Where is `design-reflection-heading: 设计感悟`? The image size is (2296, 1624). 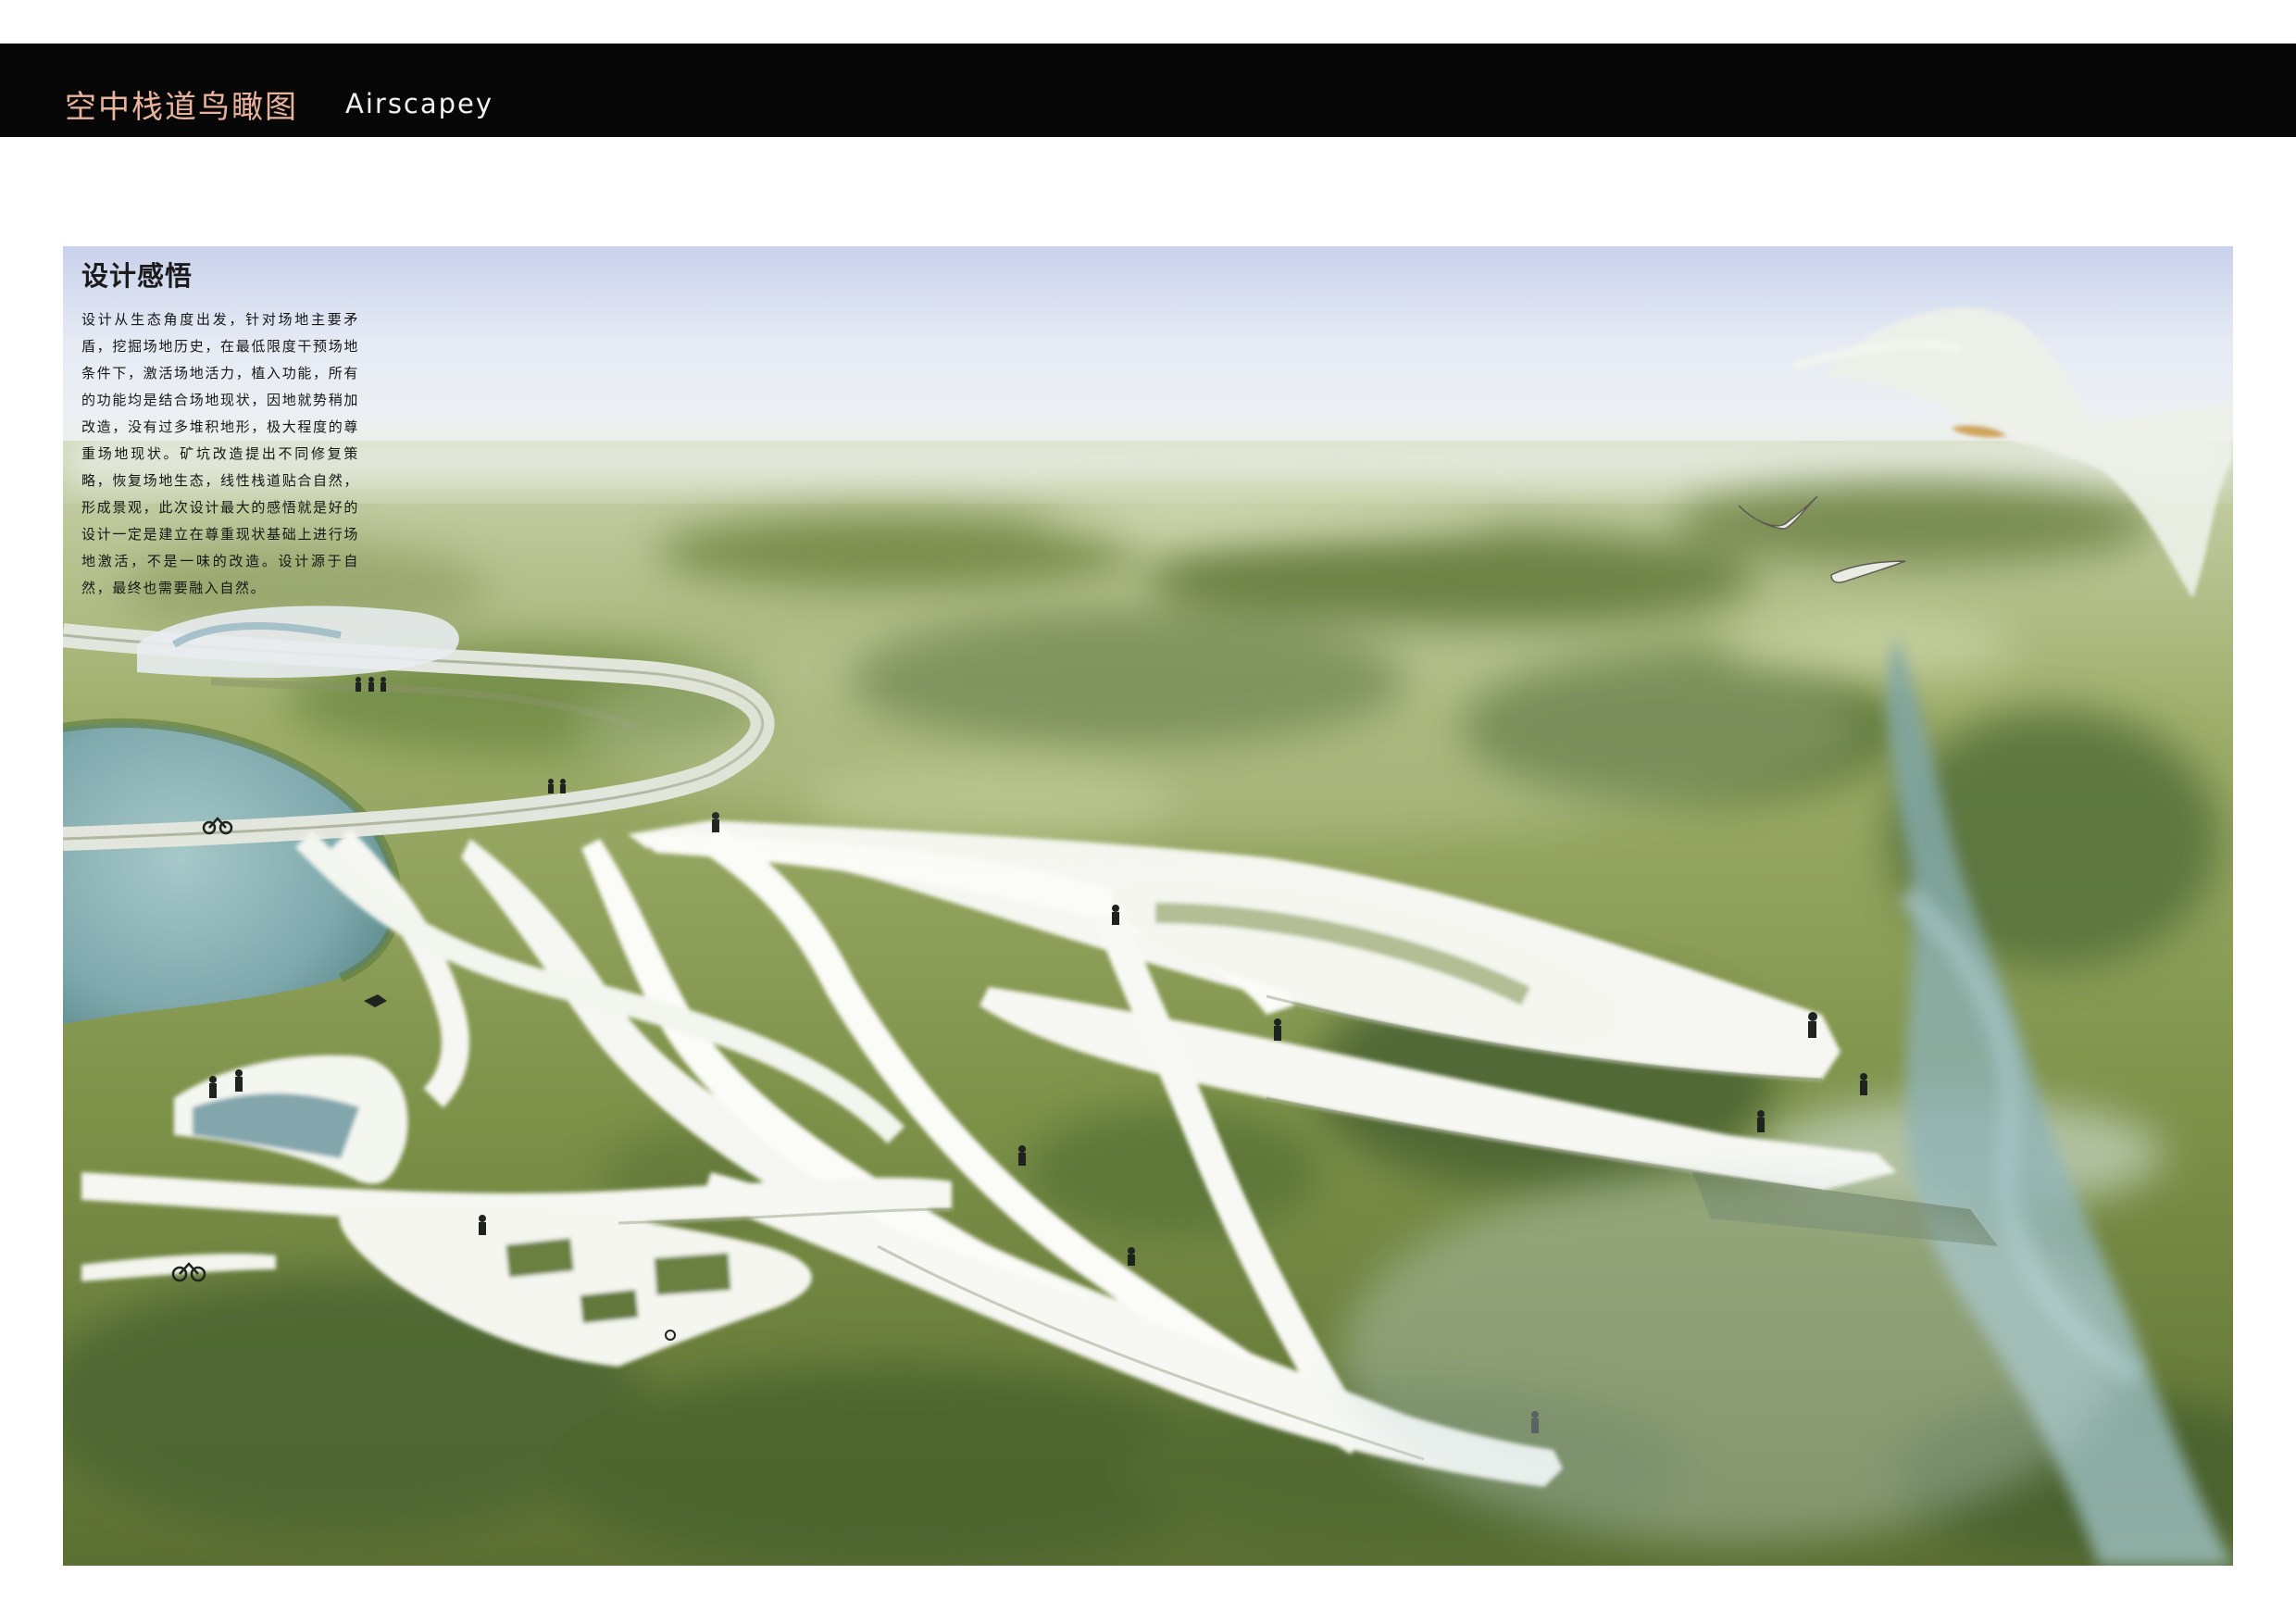 design-reflection-heading: 设计感悟 is located at coordinates (137, 276).